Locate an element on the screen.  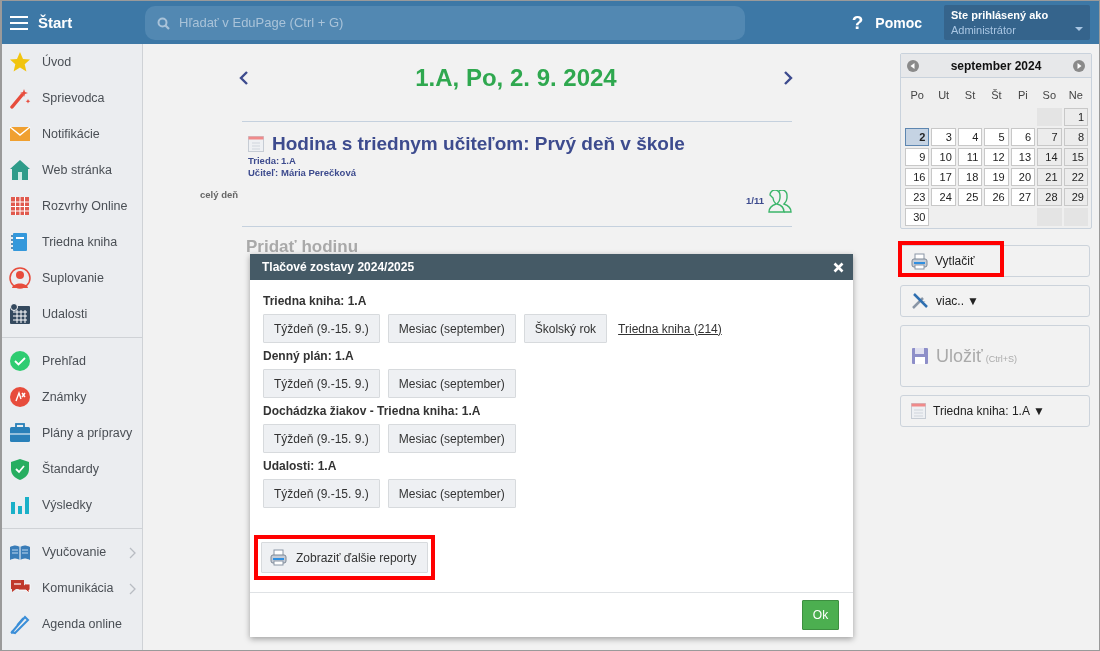
field-value: Mária Perečková is located at coordinates (318, 173).